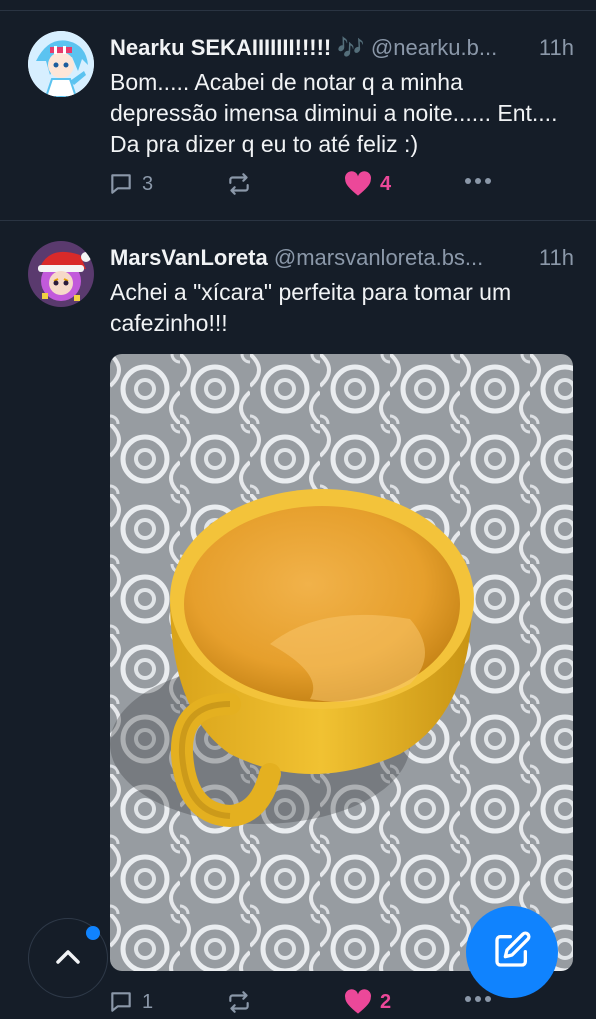 This screenshot has width=596, height=1019. Describe the element at coordinates (303, 186) in the screenshot. I see `post-actions: 3 4` at that location.